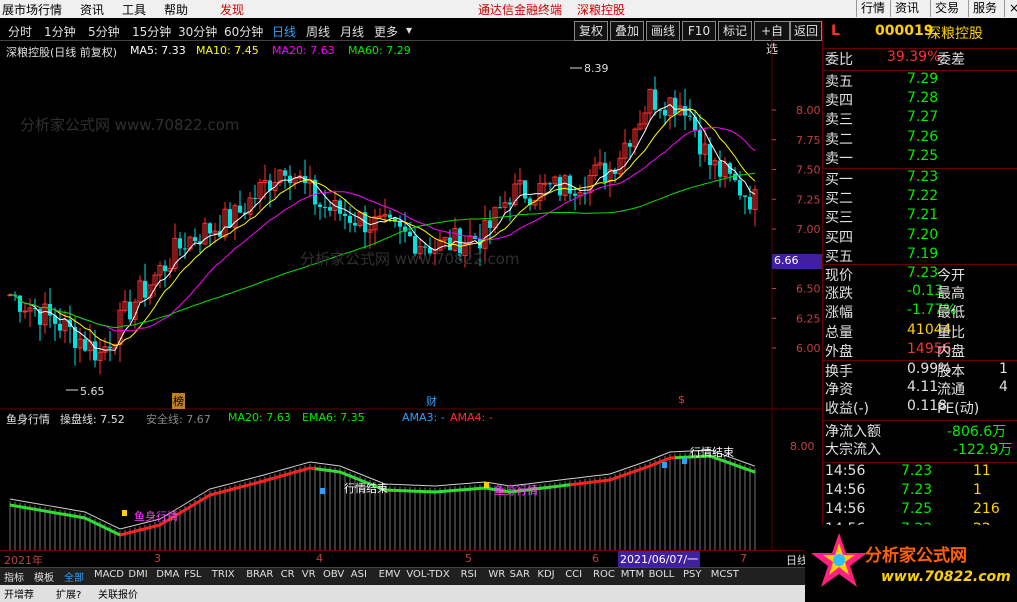 Image resolution: width=1017 pixels, height=602 pixels. Describe the element at coordinates (134, 9) in the screenshot. I see `menu-tools: 工具` at that location.